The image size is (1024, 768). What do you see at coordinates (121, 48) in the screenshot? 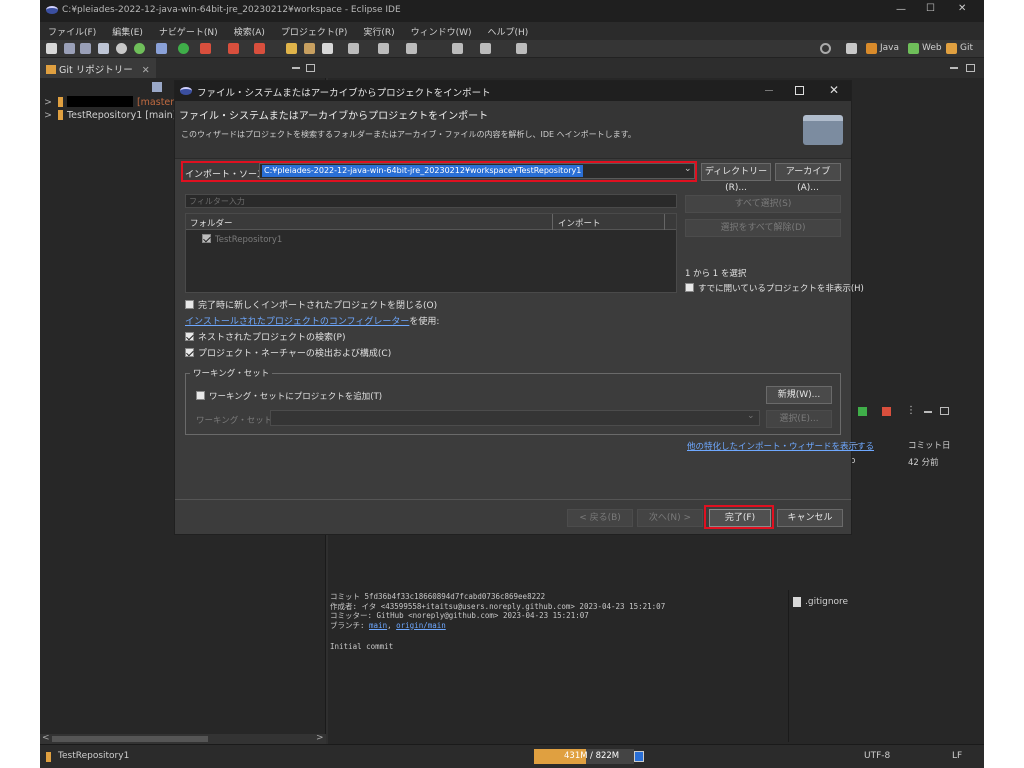
I see `settings-icon` at bounding box center [121, 48].